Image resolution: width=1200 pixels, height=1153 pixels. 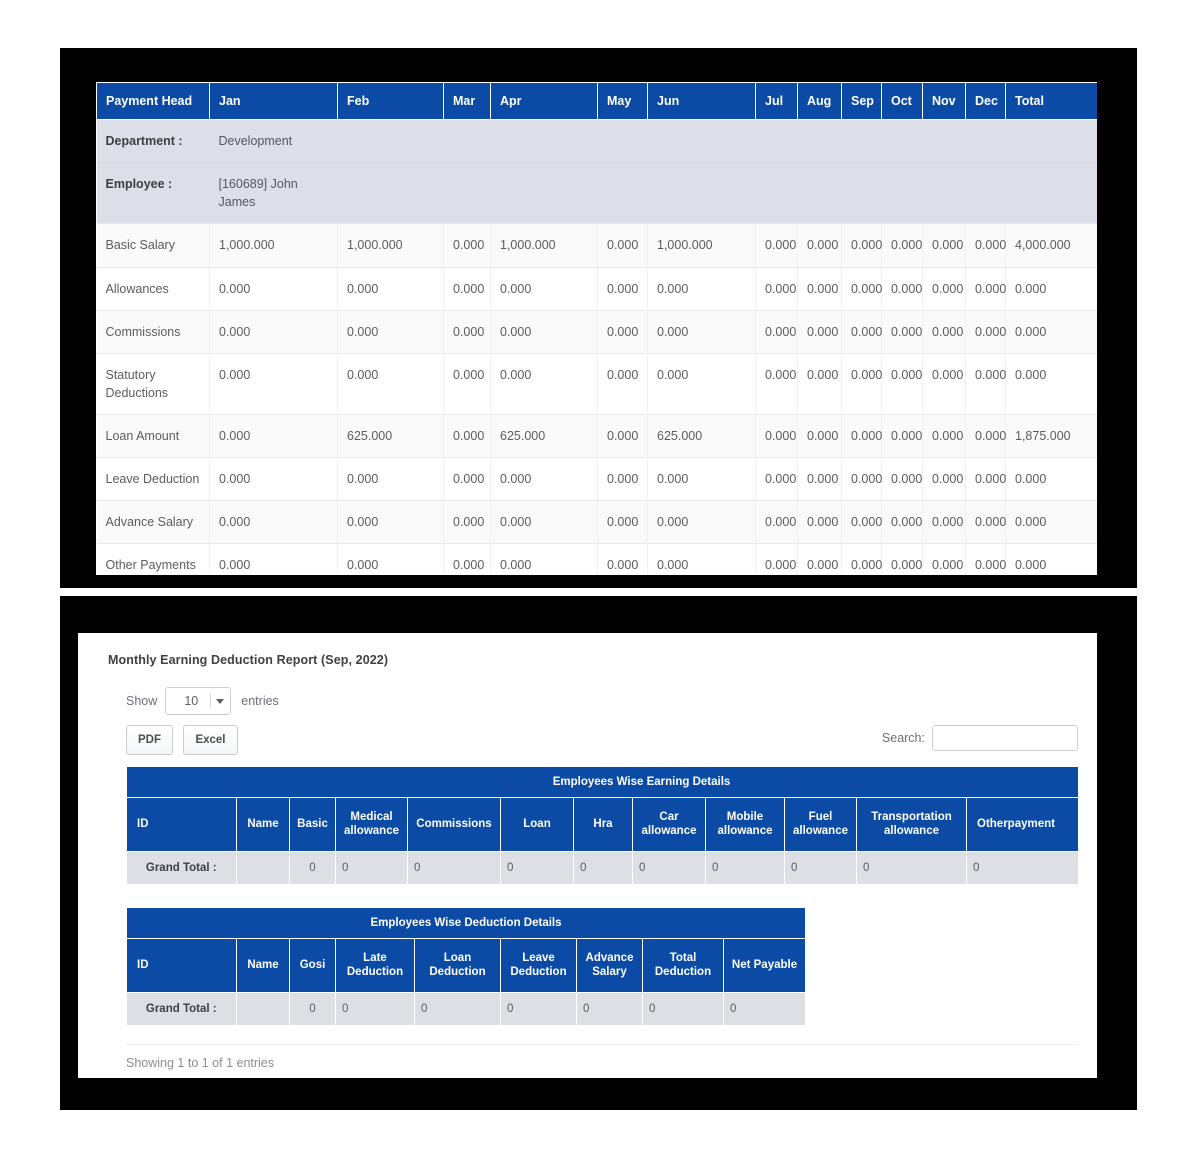 What do you see at coordinates (371, 824) in the screenshot?
I see `earning-col-medical: Medical allowance` at bounding box center [371, 824].